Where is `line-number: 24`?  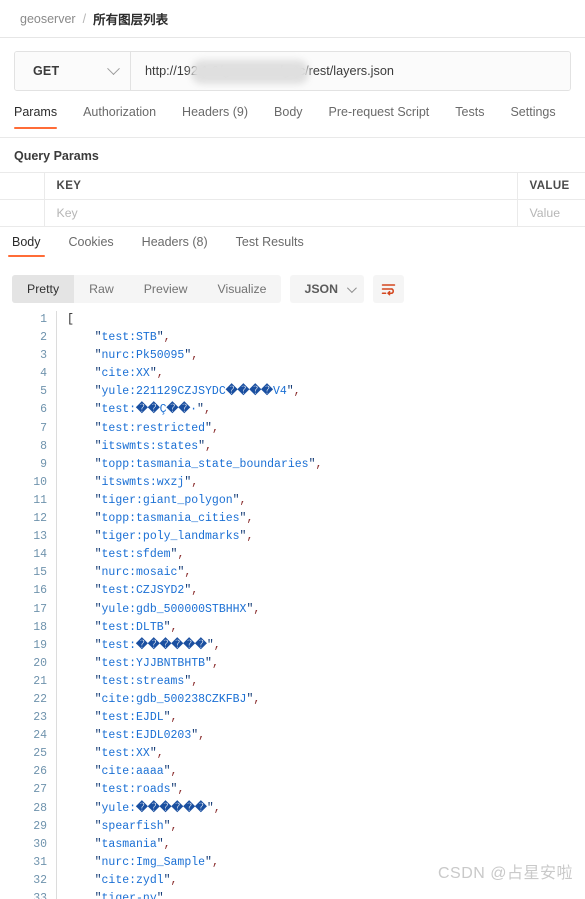 line-number: 24 is located at coordinates (40, 736).